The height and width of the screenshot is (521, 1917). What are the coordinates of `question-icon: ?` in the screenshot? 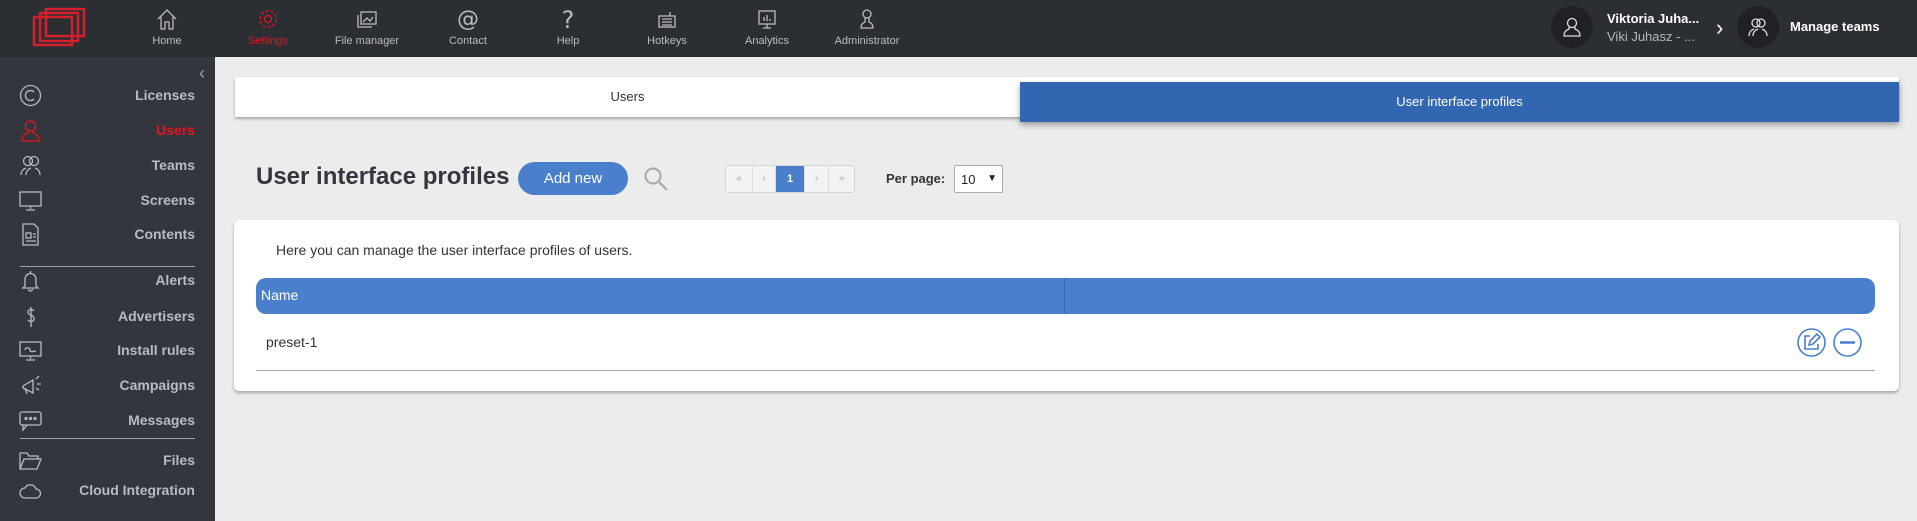 It's located at (568, 19).